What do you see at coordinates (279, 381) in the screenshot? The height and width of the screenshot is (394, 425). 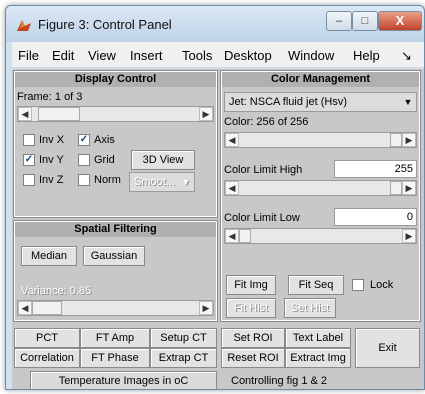 I see `controlling-status-label: Controlling fig 1 & 2` at bounding box center [279, 381].